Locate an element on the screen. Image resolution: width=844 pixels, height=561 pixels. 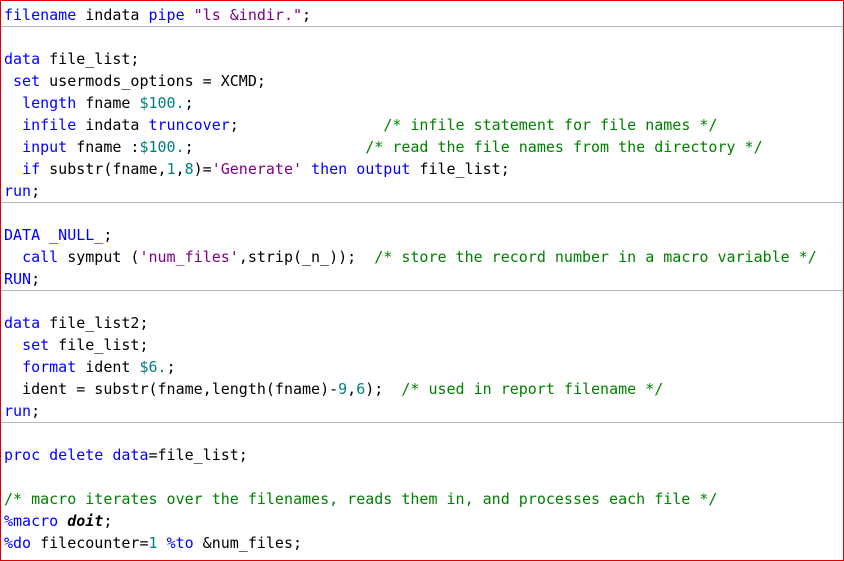
code-token-macro: %macro is located at coordinates (31, 521).